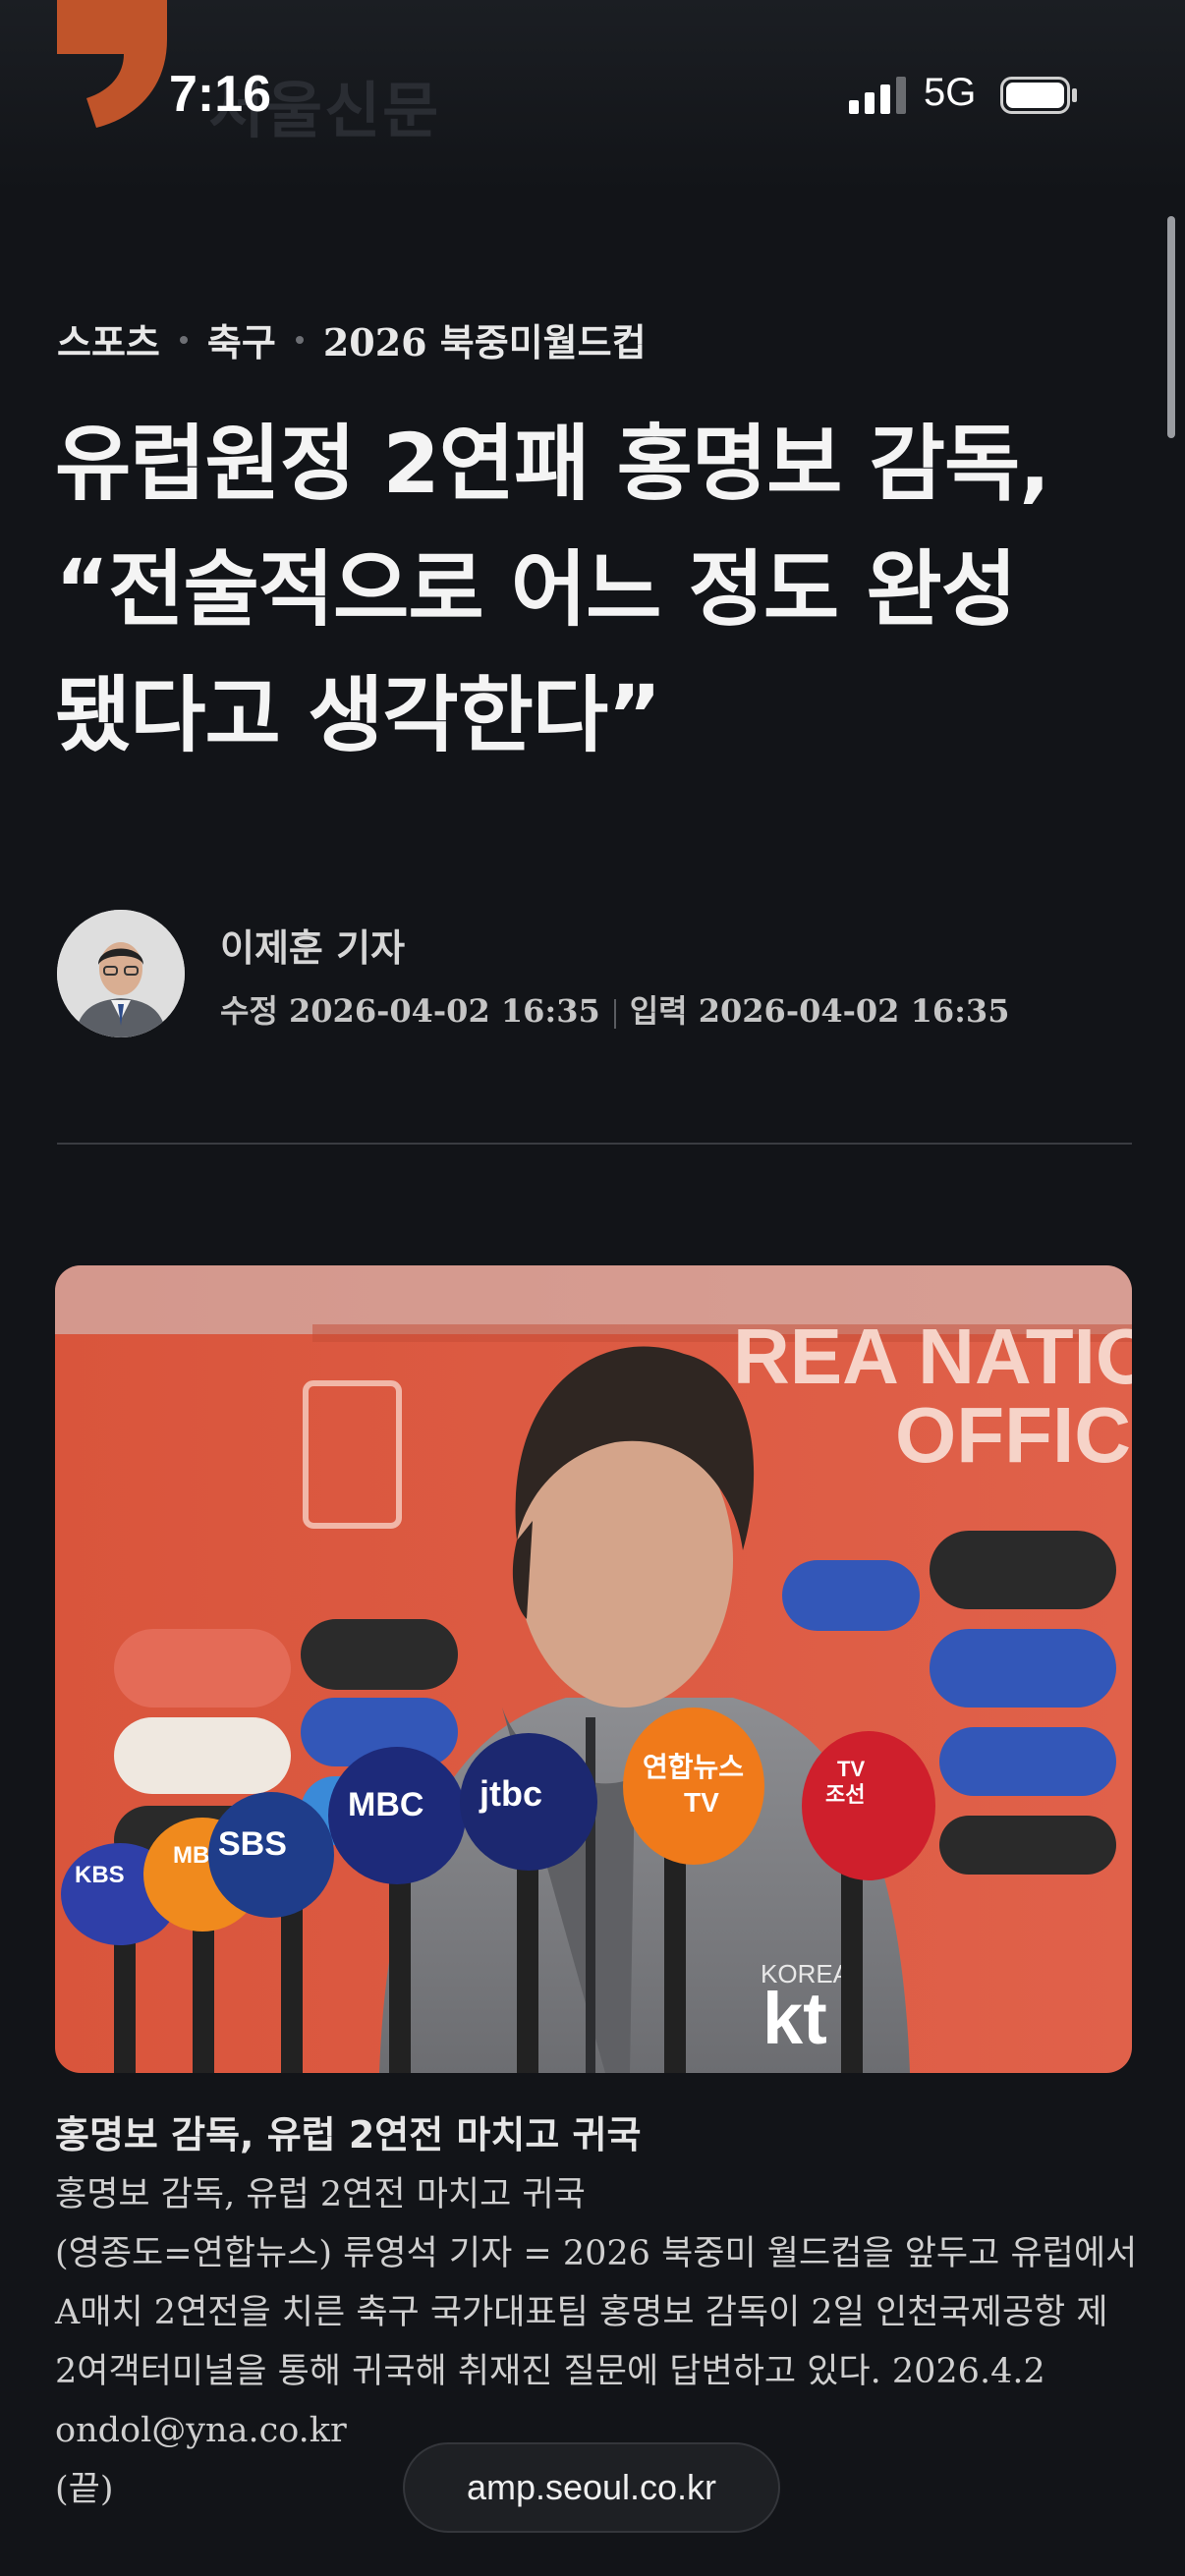  Describe the element at coordinates (878, 95) in the screenshot. I see `signal-icon` at that location.